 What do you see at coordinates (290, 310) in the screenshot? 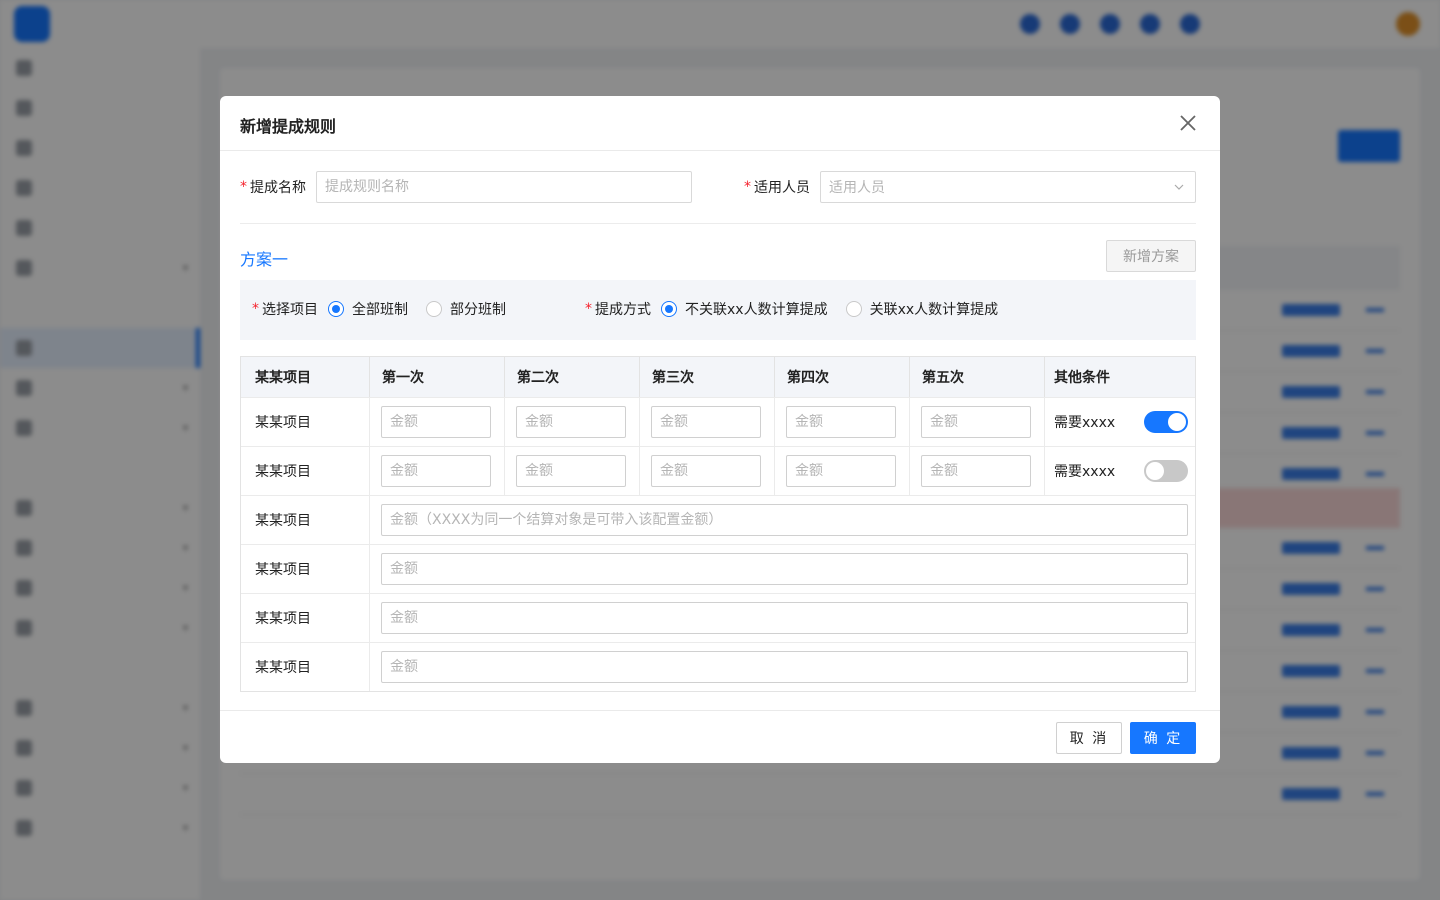
I see `project-label: 选择项目` at bounding box center [290, 310].